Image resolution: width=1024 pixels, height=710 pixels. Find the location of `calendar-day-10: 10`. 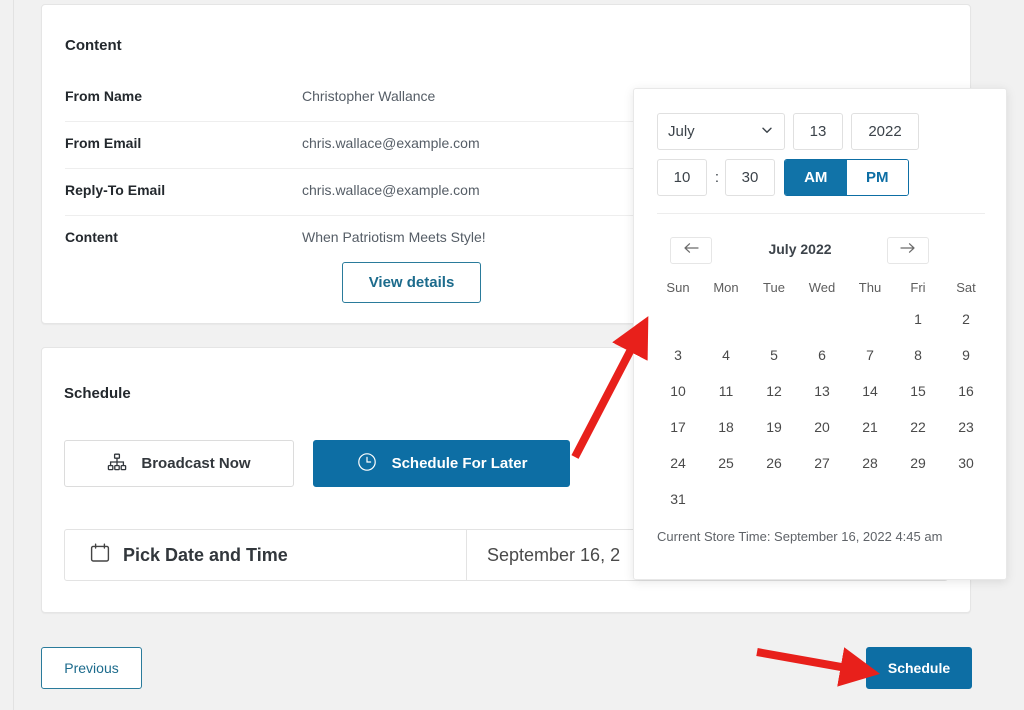

calendar-day-10: 10 is located at coordinates (678, 391).